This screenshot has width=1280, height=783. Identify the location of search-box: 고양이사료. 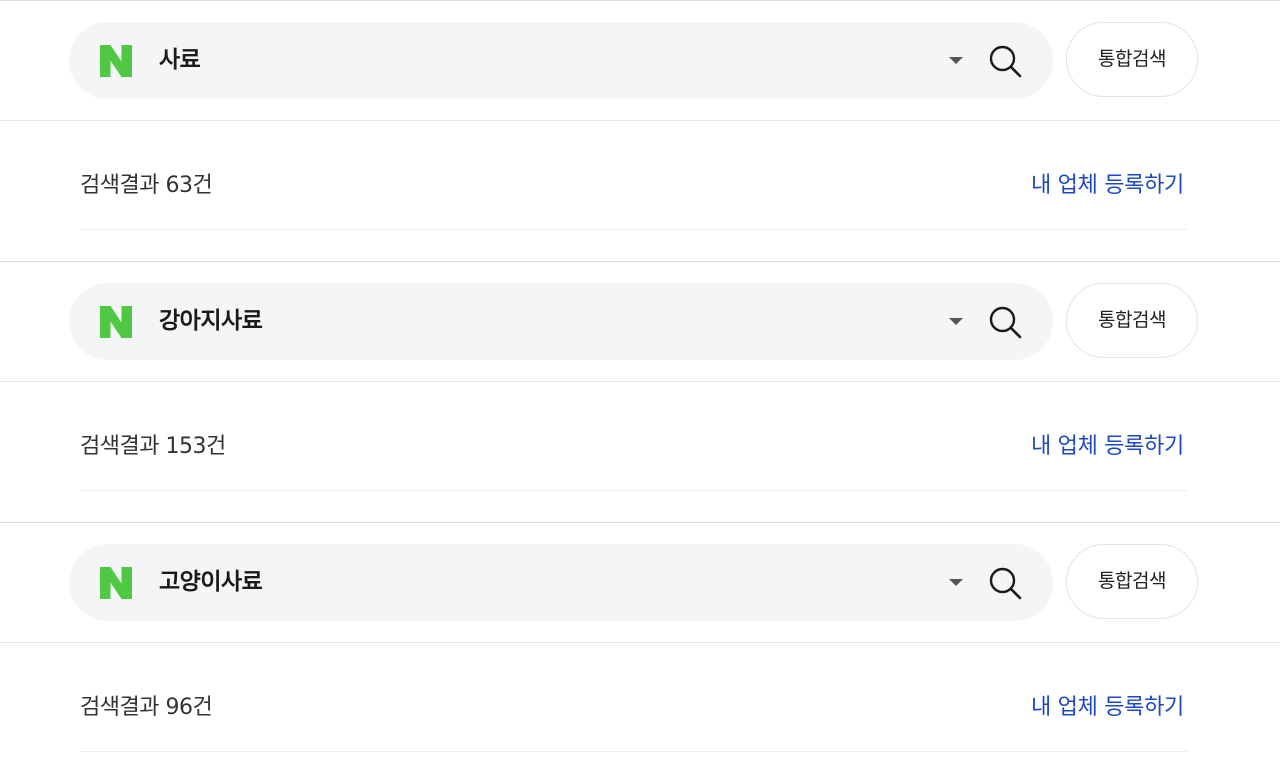
(561, 582).